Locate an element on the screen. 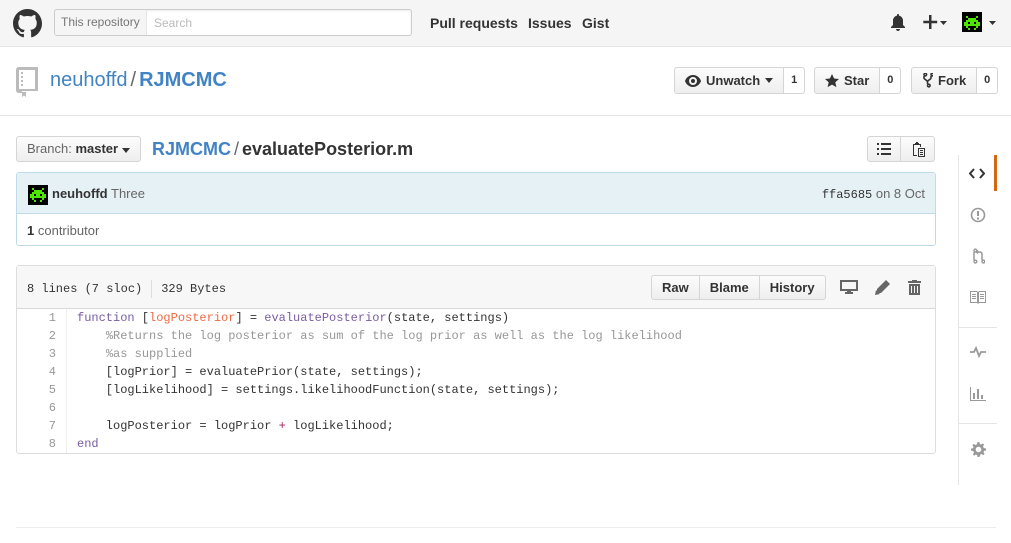 Image resolution: width=1011 pixels, height=543 pixels. nav-issues: Issues is located at coordinates (550, 23).